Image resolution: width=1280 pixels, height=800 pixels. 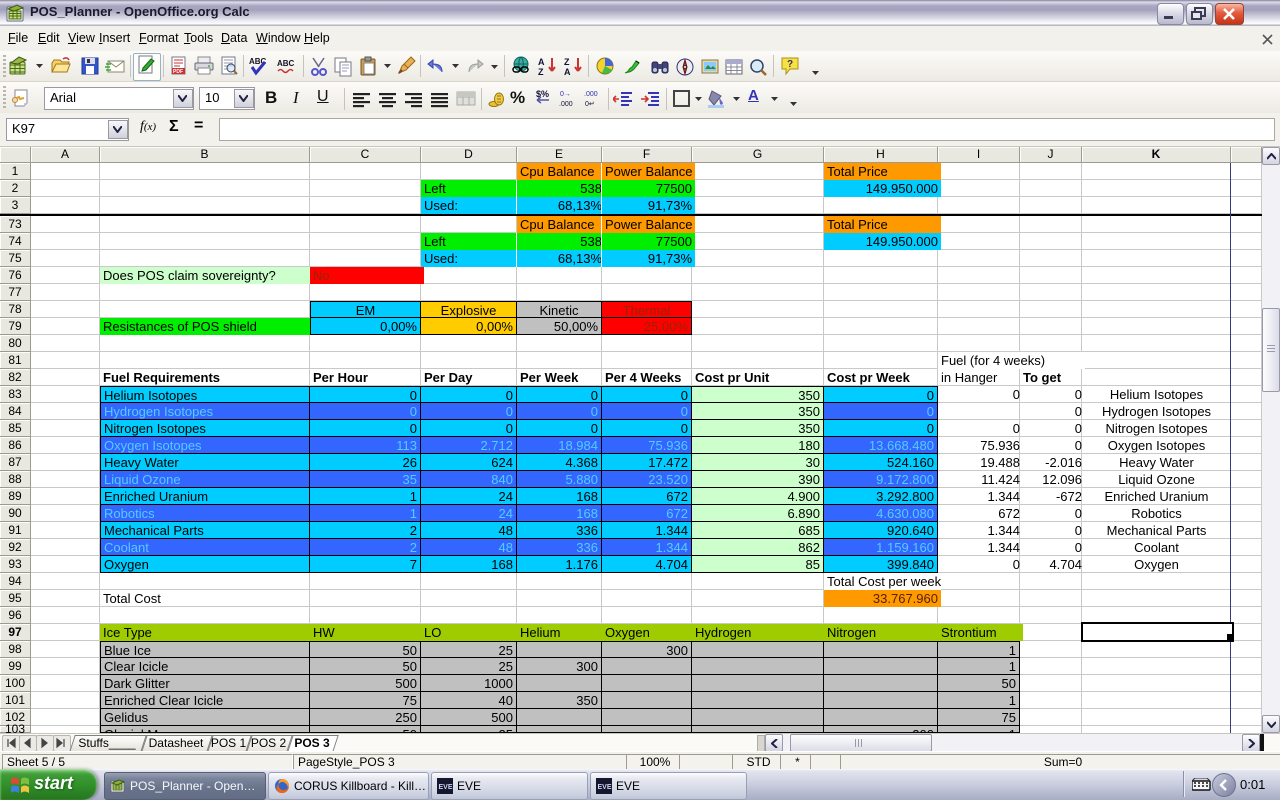 I want to click on svg-text: 0→, so click(x=565, y=94).